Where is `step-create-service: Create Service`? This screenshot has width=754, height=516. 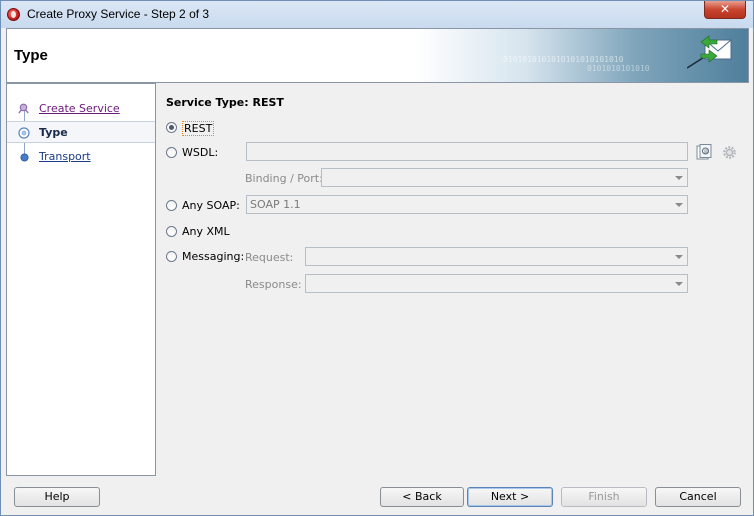 step-create-service: Create Service is located at coordinates (81, 109).